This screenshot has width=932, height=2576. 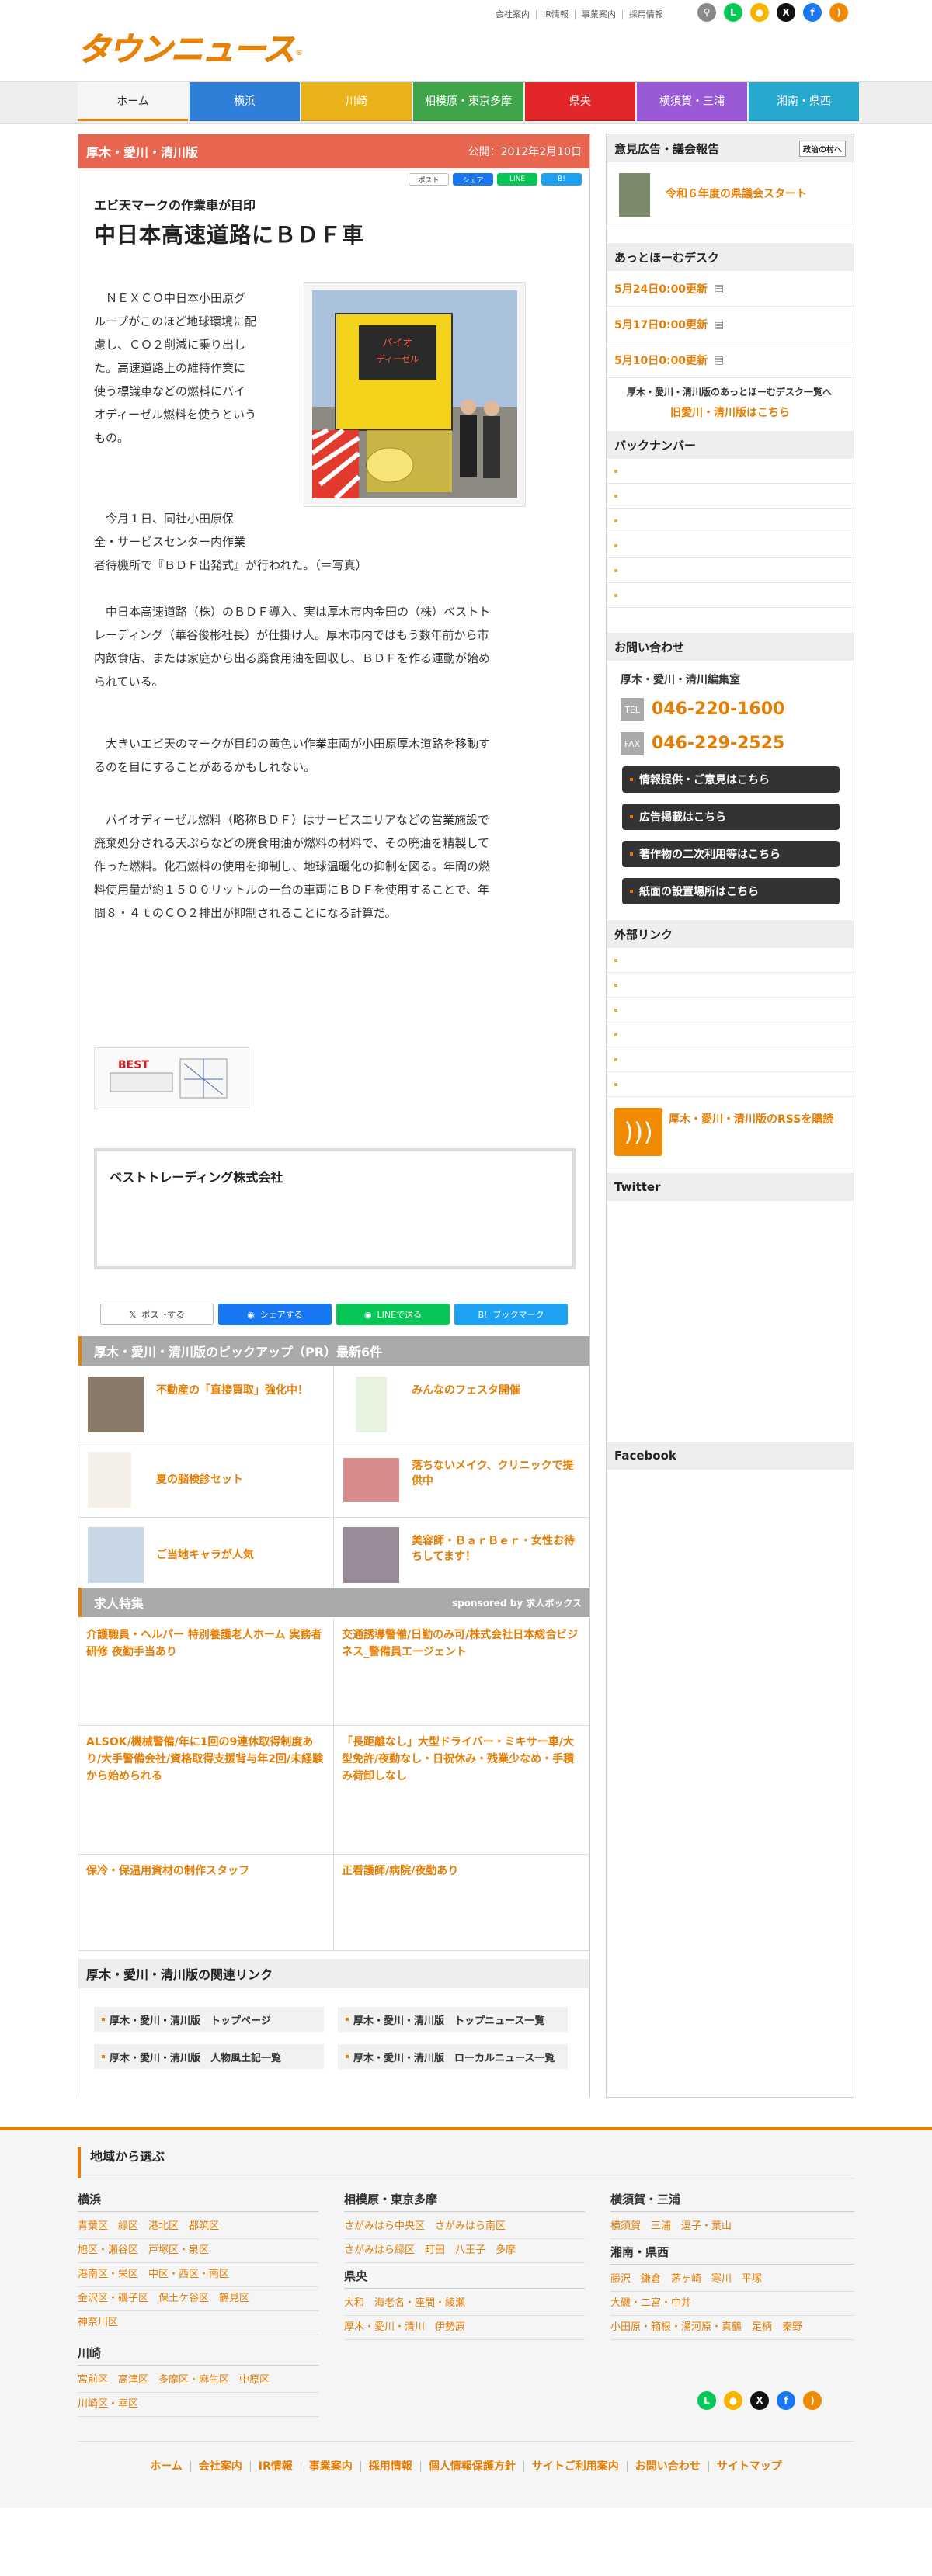 I want to click on footer-area-links: 小田原・箱根・湯河原・真鶴 足柄 秦野, so click(x=732, y=2328).